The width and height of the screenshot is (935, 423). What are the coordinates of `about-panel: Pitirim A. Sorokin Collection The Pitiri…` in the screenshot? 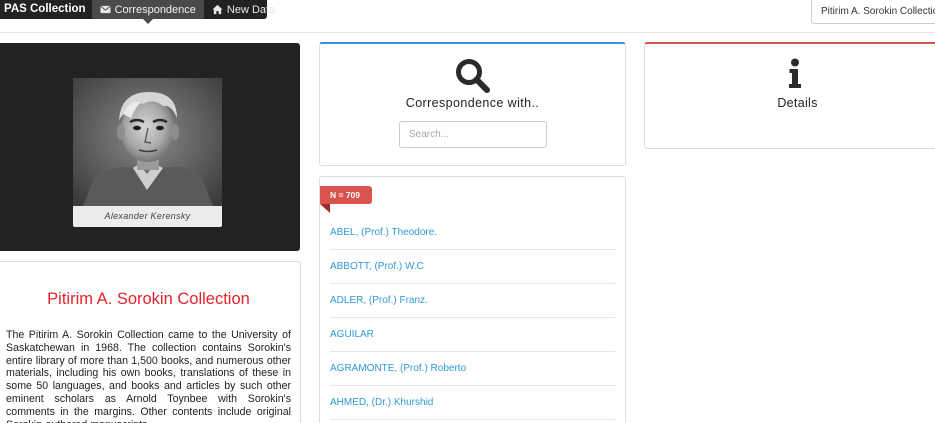 It's located at (150, 342).